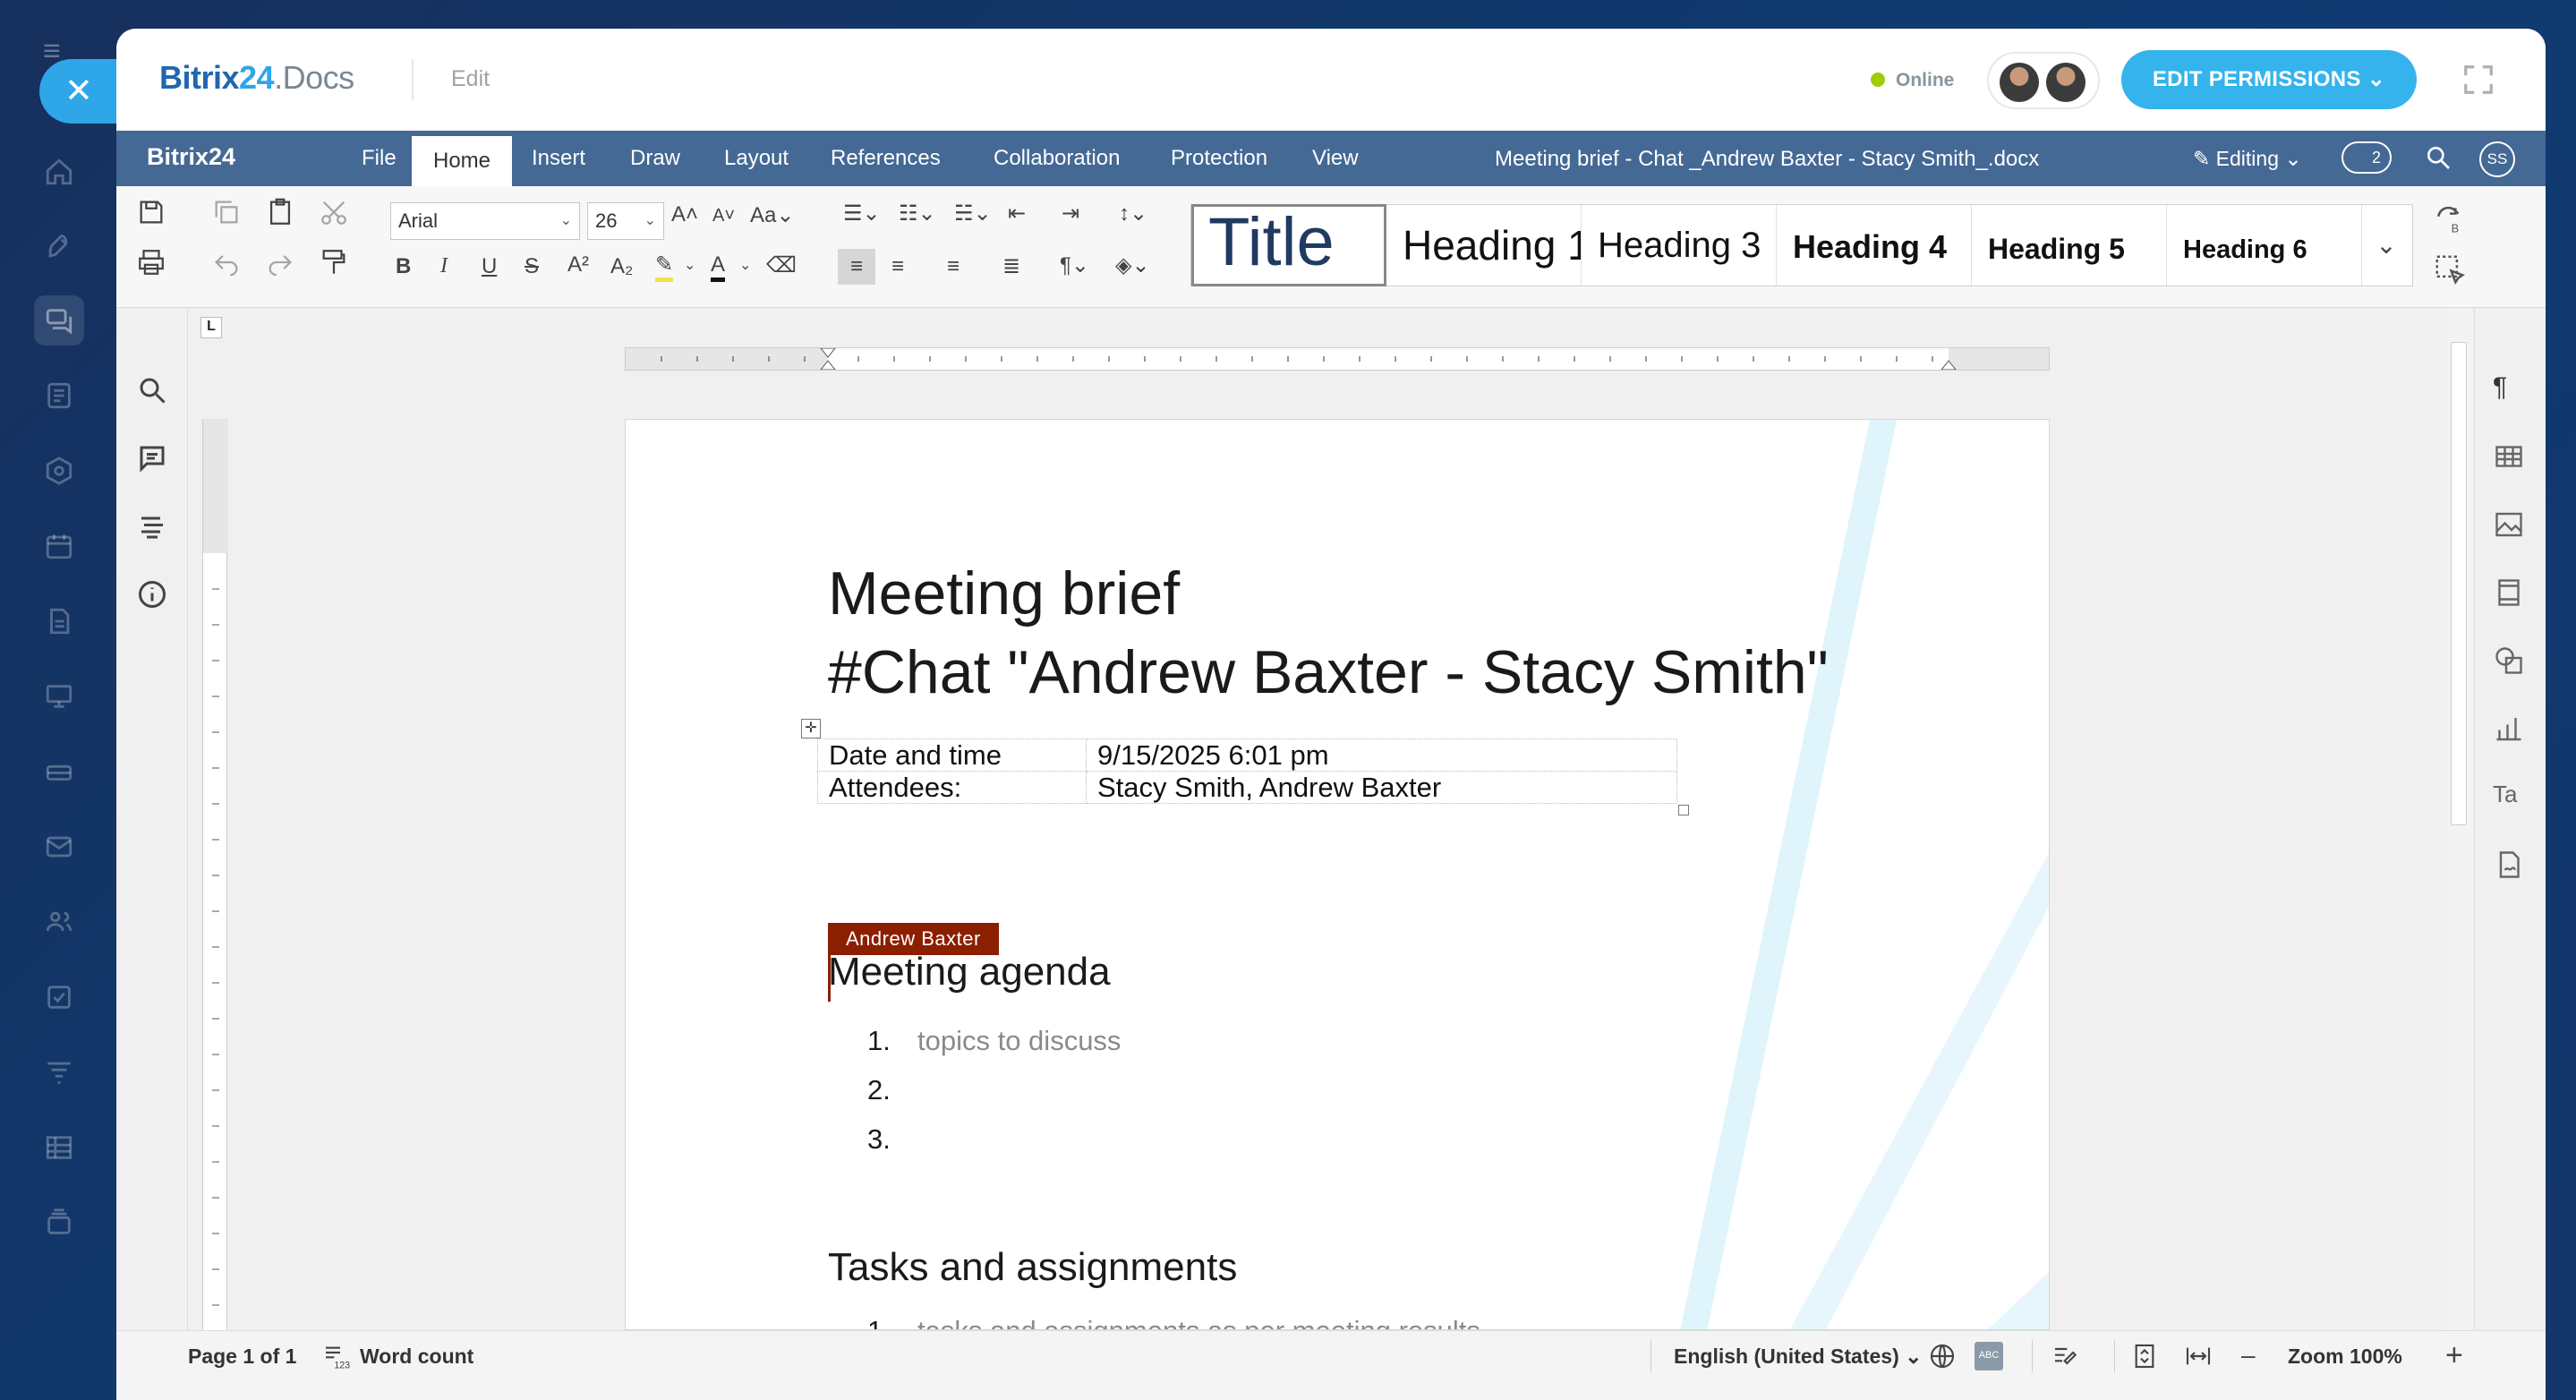 The image size is (2576, 1400). What do you see at coordinates (1683, 810) in the screenshot?
I see `table-resize-handle` at bounding box center [1683, 810].